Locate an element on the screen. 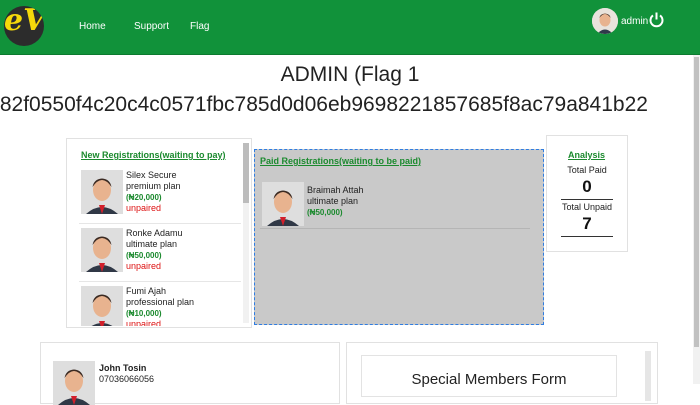 The width and height of the screenshot is (700, 405). reg-name: Fumi Ajah is located at coordinates (146, 291).